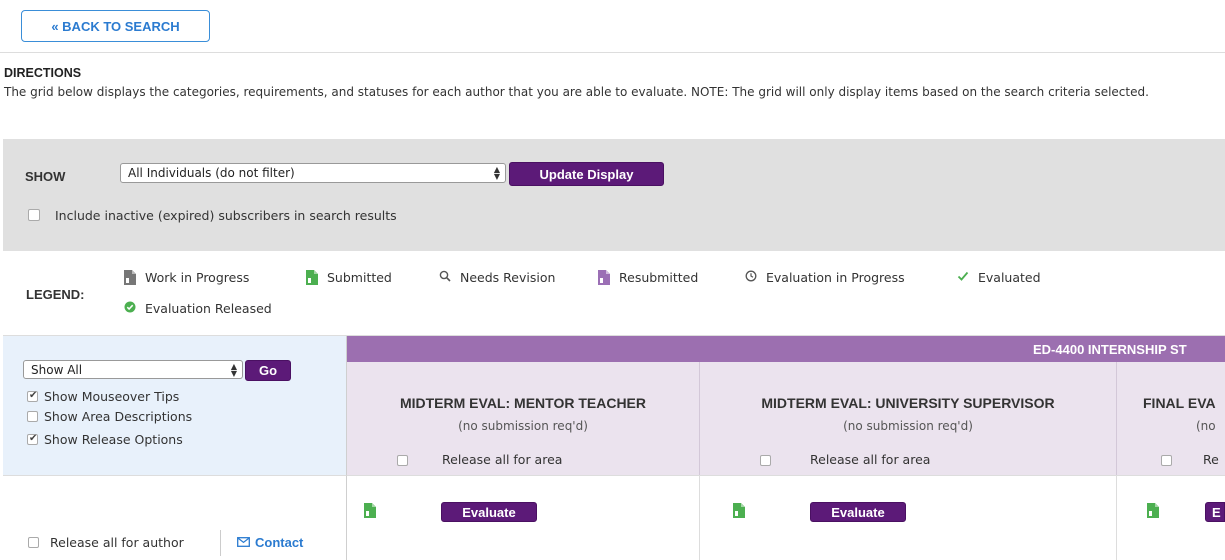 This screenshot has width=1225, height=560. Describe the element at coordinates (786, 349) in the screenshot. I see `course-group-header: ED-4400 INTERNSHIP ST` at that location.